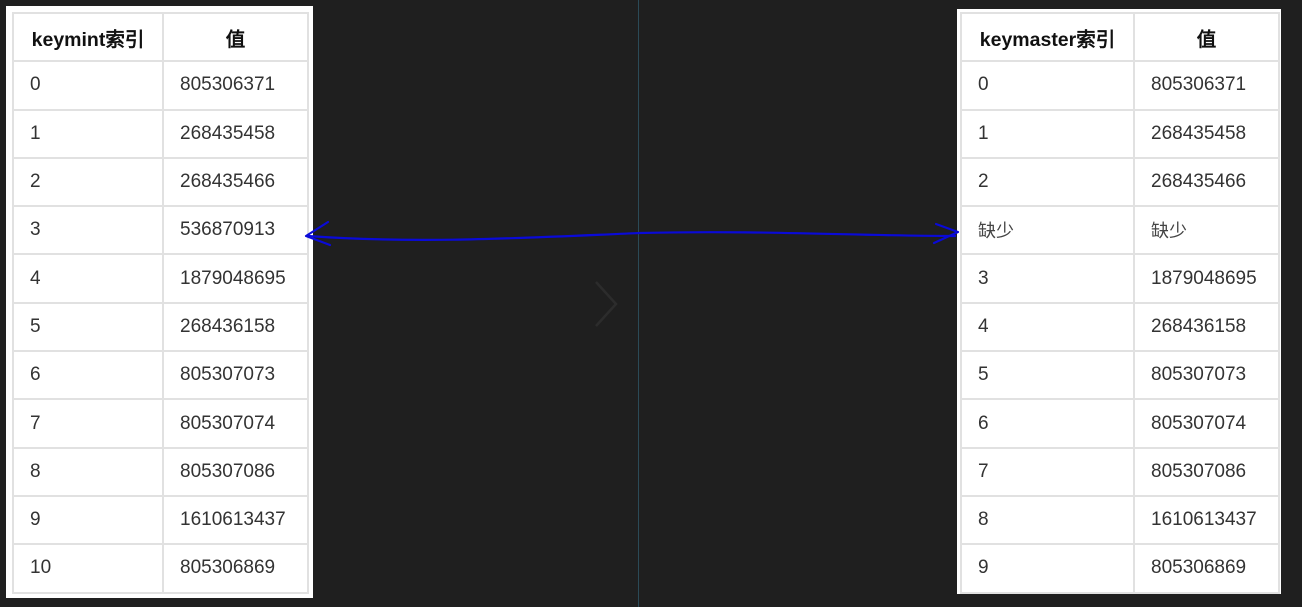  What do you see at coordinates (235, 230) in the screenshot?
I see `value-cell: 536870913` at bounding box center [235, 230].